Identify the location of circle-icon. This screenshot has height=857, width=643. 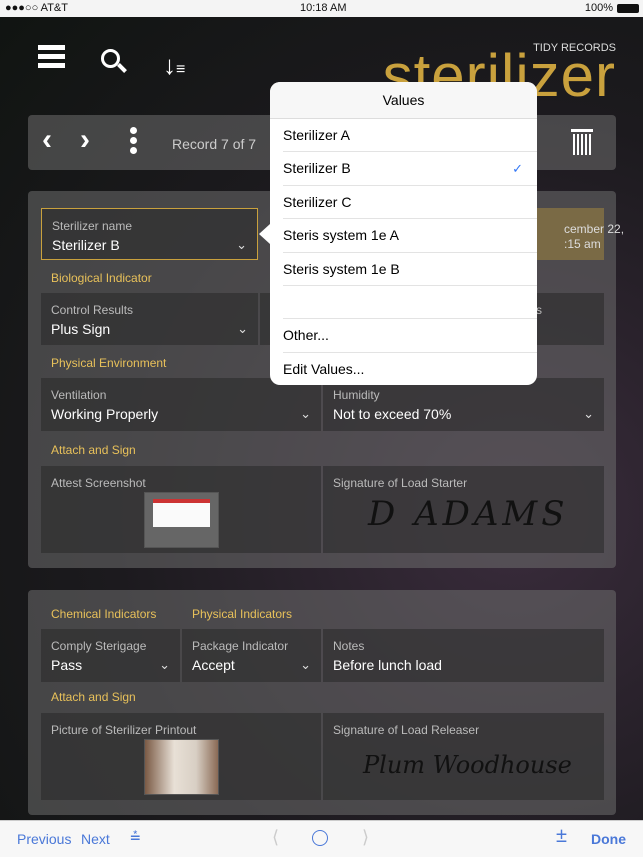
(320, 838).